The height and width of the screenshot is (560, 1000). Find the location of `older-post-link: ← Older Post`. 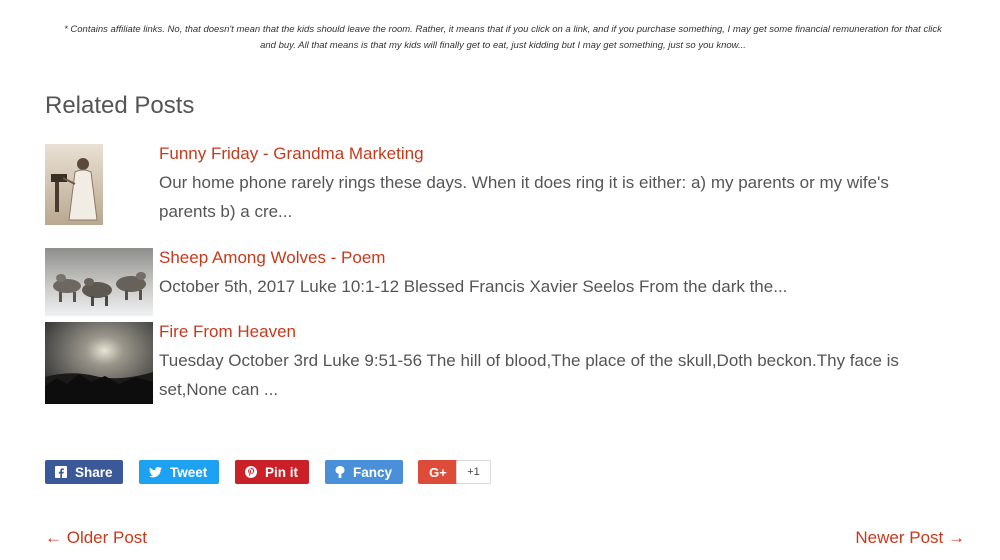

older-post-link: ← Older Post is located at coordinates (96, 538).